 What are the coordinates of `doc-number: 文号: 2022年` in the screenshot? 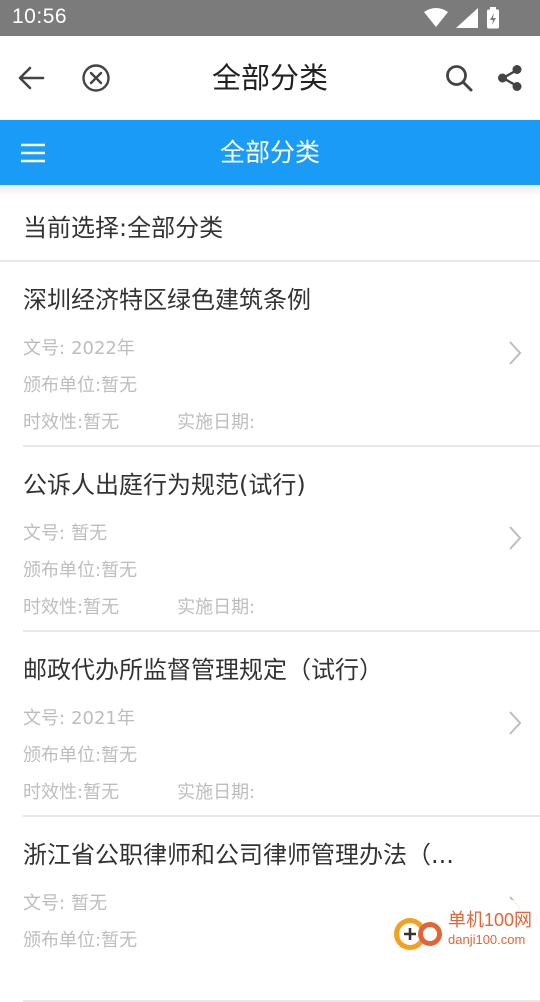 It's located at (79, 348).